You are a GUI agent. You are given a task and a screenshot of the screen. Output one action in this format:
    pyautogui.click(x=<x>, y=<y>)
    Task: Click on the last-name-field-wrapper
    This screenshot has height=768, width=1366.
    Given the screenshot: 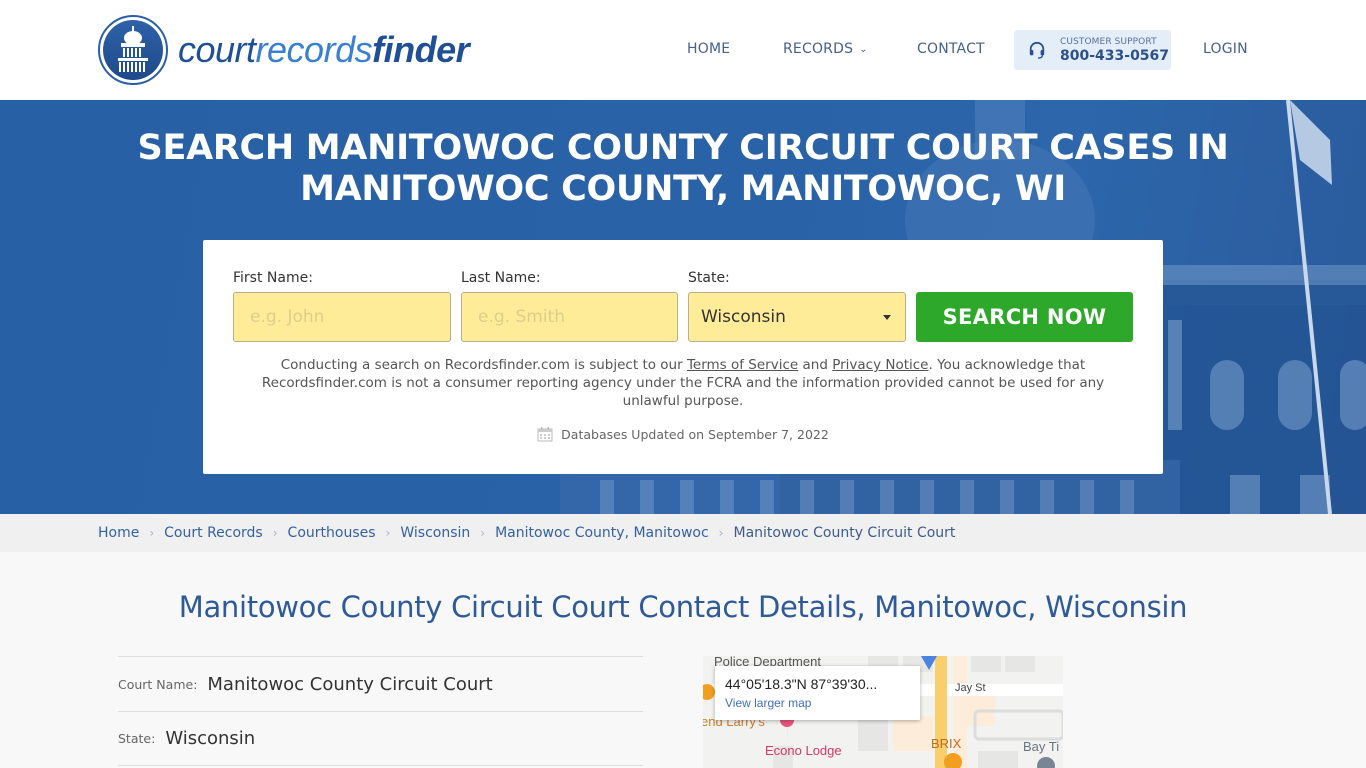 What is the action you would take?
    pyautogui.click(x=569, y=317)
    